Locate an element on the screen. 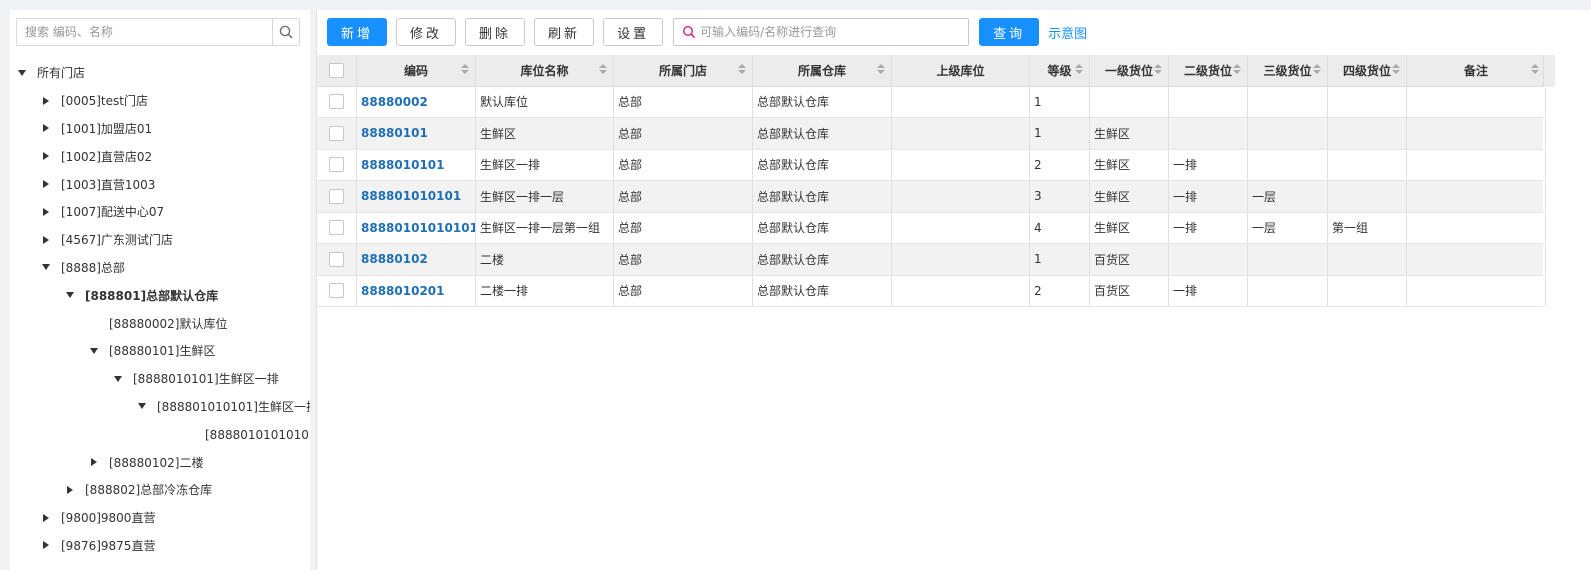 This screenshot has height=570, width=1591. column-header: 一级货位 is located at coordinates (1129, 70).